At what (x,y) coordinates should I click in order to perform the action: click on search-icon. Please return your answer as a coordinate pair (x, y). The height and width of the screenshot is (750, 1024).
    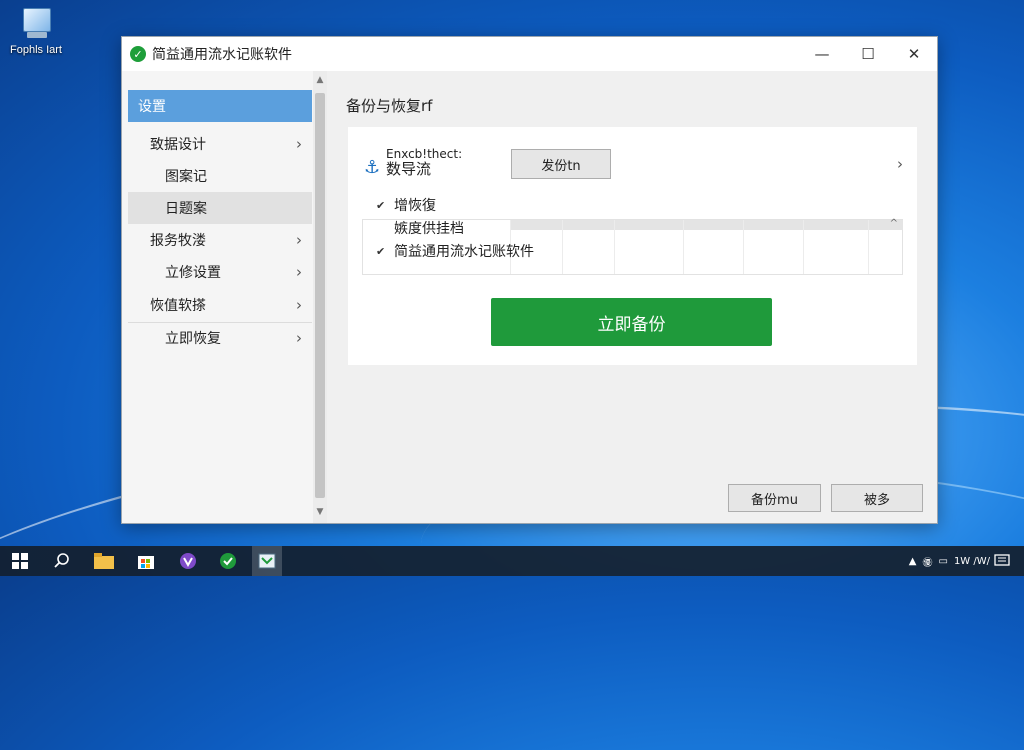
    Looking at the image, I should click on (62, 561).